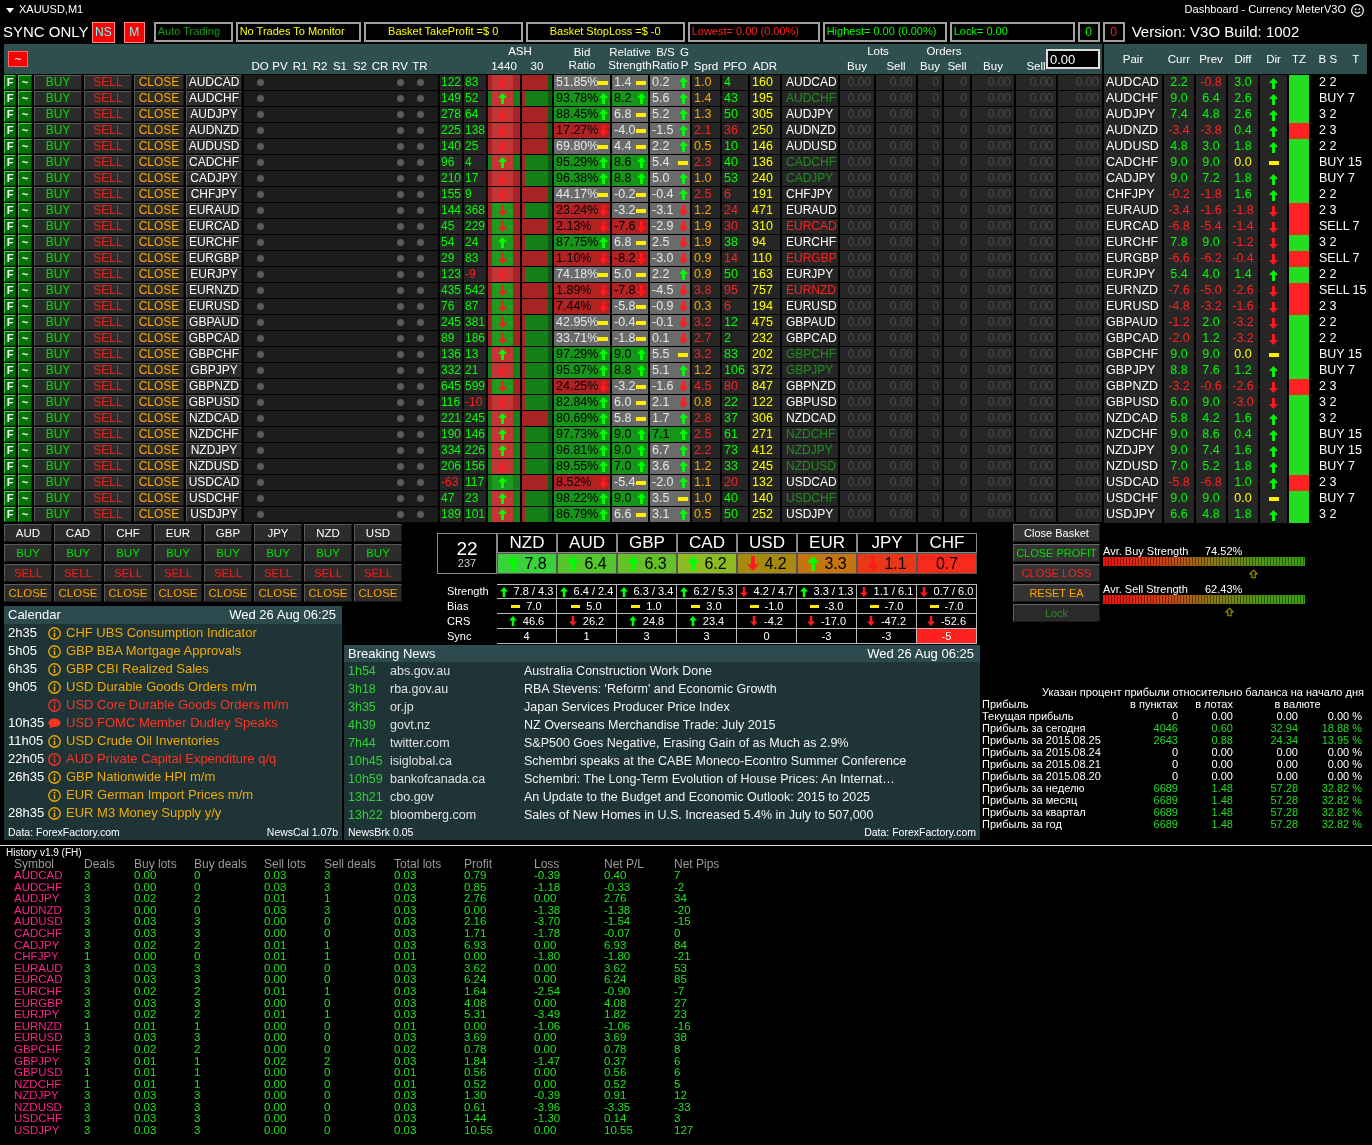  Describe the element at coordinates (214, 482) in the screenshot. I see `pair-button: USDCAD` at that location.